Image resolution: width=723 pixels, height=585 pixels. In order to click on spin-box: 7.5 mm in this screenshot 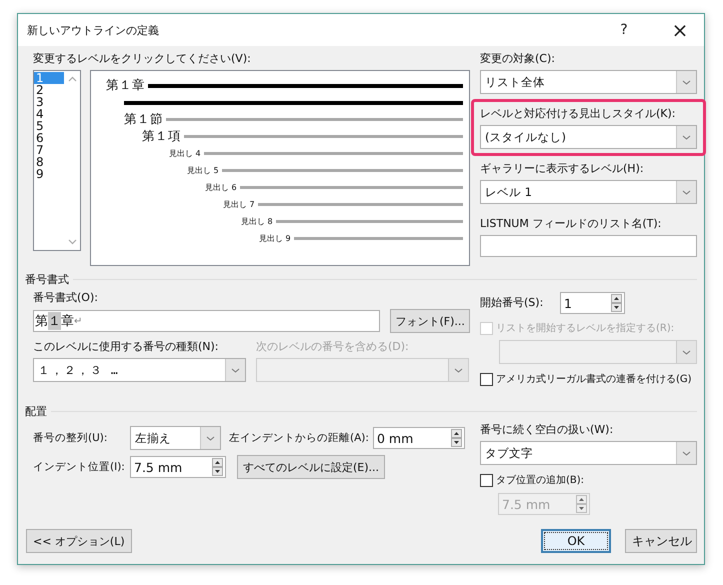, I will do `click(178, 467)`.